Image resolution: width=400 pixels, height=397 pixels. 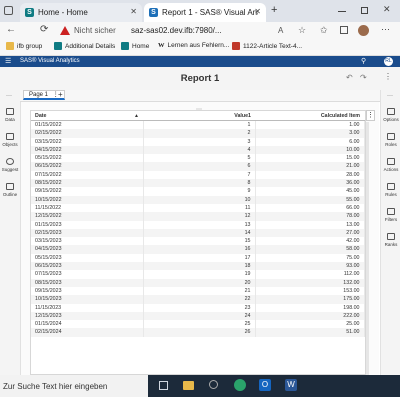 I want to click on cell-value1: 9, so click(x=199, y=191).